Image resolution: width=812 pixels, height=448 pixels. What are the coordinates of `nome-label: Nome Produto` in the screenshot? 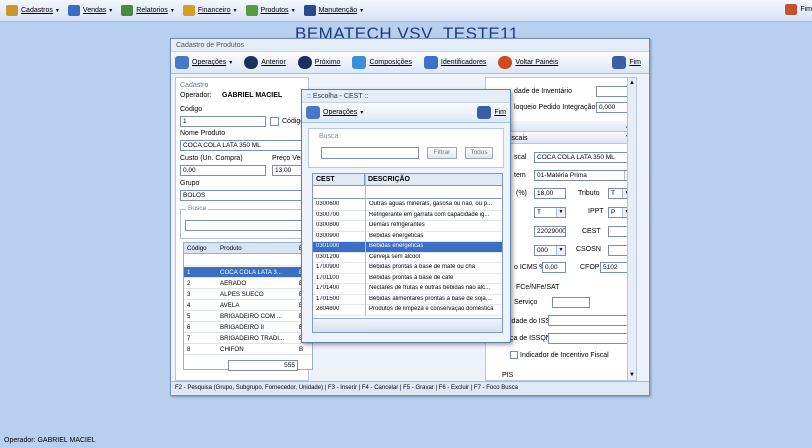 It's located at (203, 133).